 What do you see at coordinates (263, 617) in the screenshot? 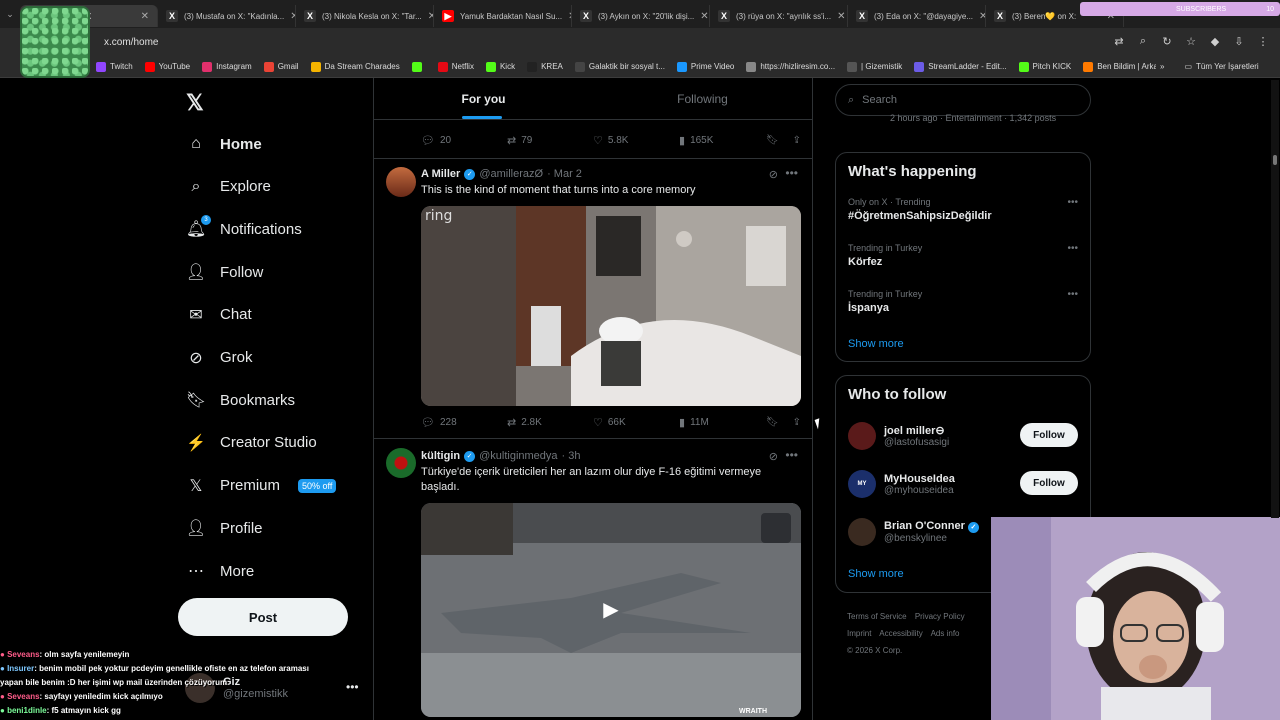
I see `post-button: Post` at bounding box center [263, 617].